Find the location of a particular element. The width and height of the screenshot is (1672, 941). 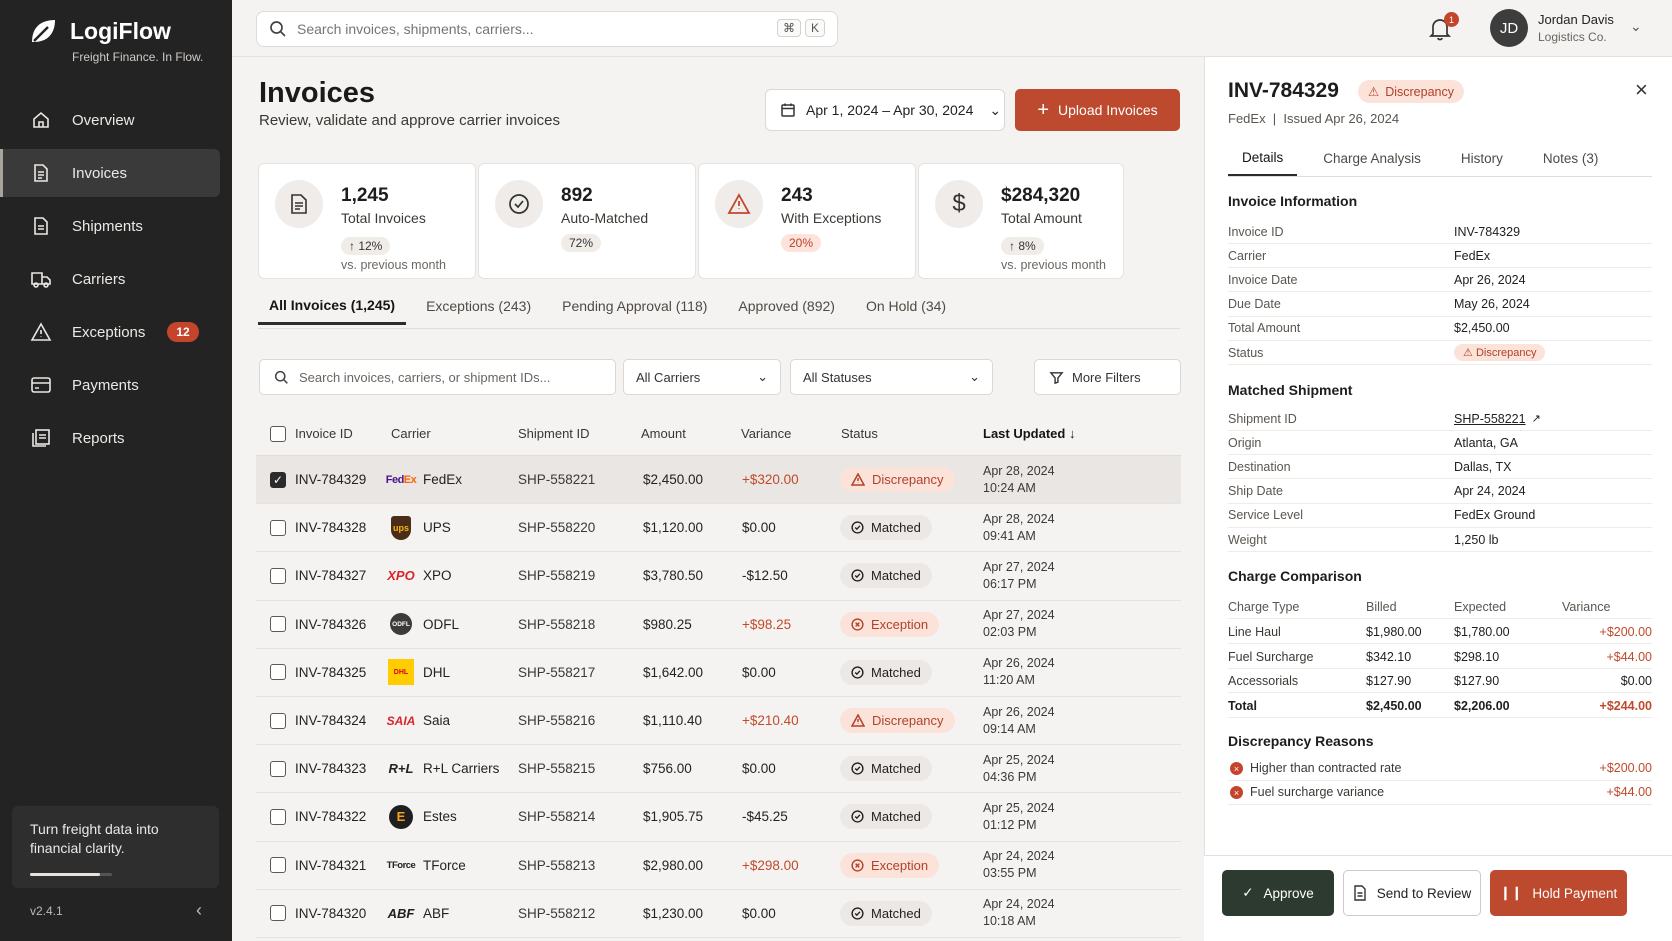

more-filters-button: More Filters is located at coordinates (1107, 377).